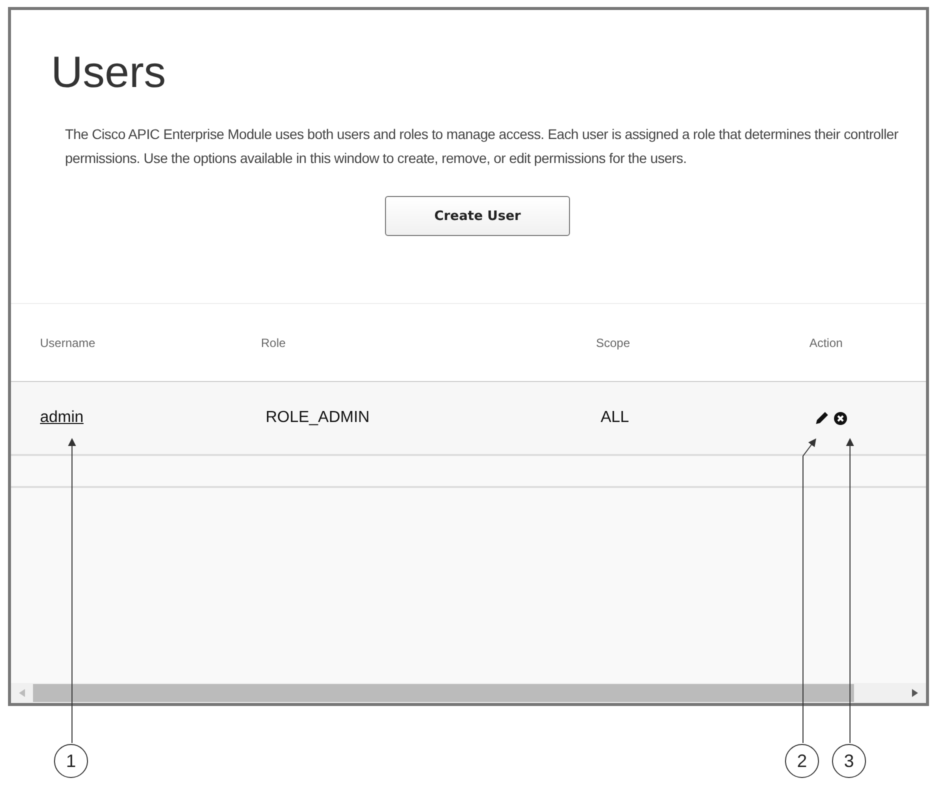  What do you see at coordinates (849, 761) in the screenshot?
I see `callout-number: 3` at bounding box center [849, 761].